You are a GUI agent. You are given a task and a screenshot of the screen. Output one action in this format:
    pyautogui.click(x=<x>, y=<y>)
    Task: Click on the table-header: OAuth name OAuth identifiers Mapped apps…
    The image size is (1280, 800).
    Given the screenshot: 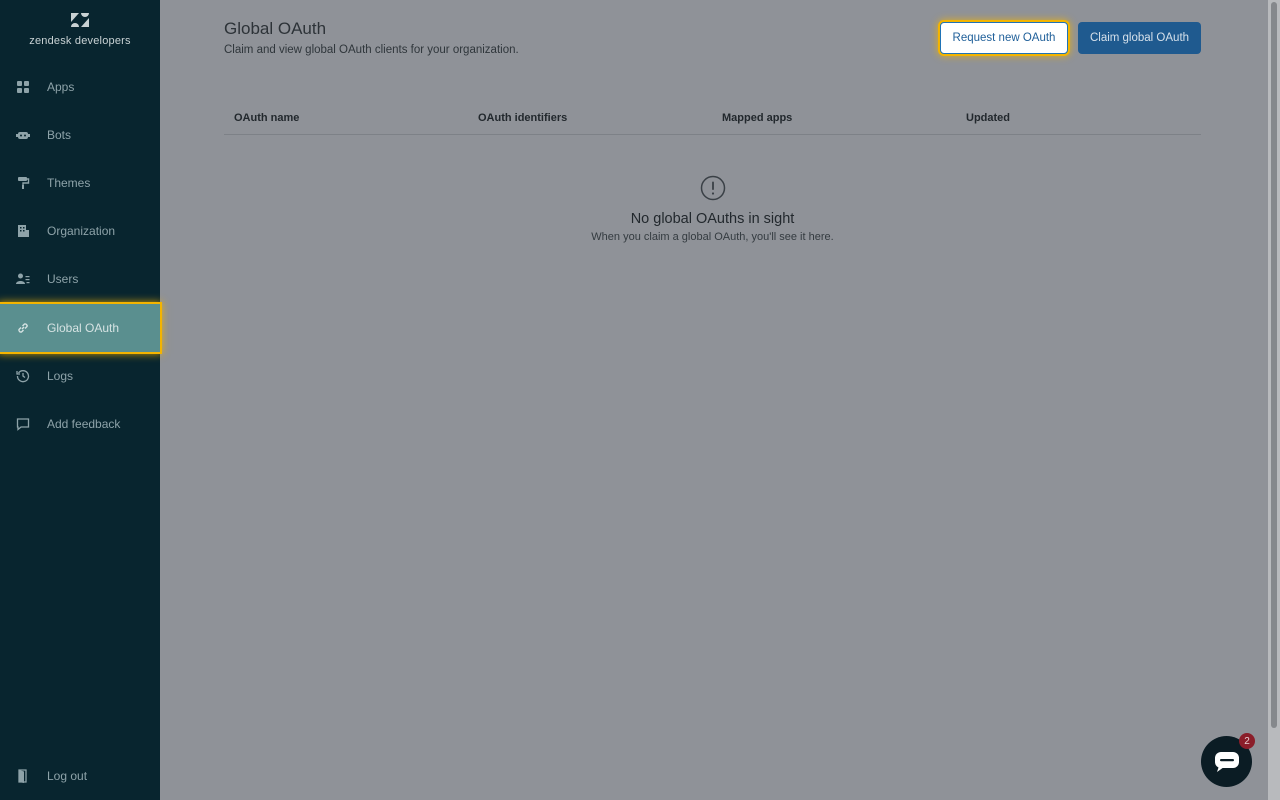 What is the action you would take?
    pyautogui.click(x=712, y=119)
    